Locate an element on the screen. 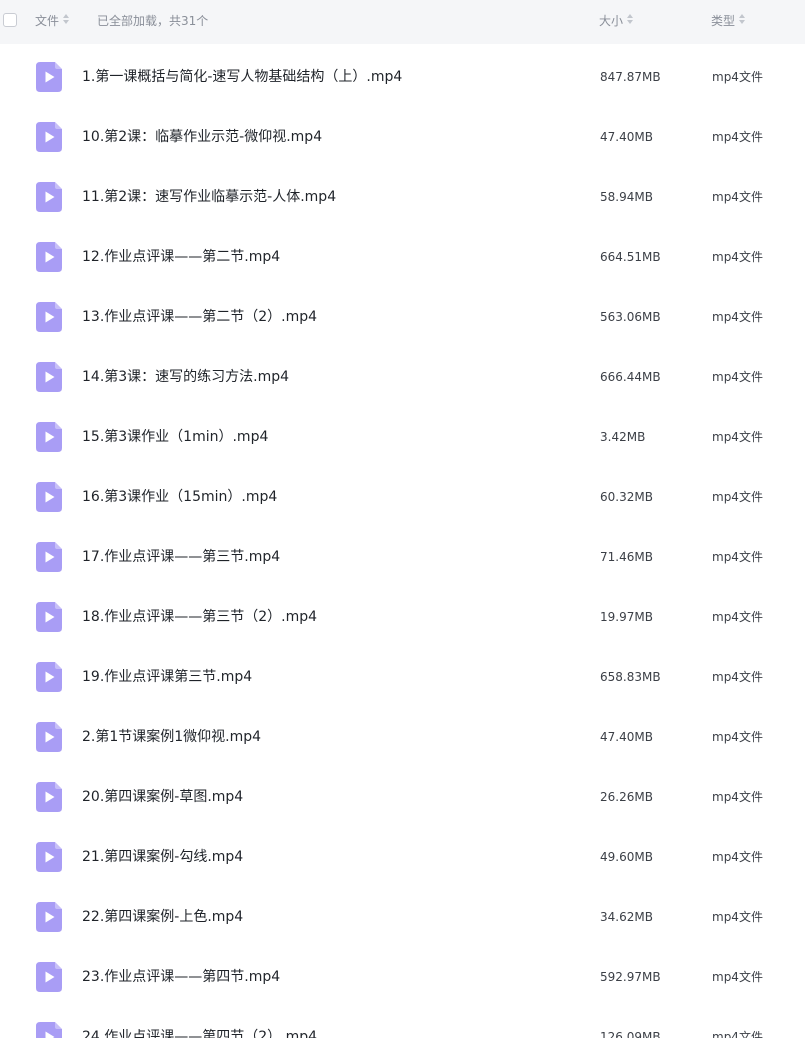  file-size: 563.06MB is located at coordinates (630, 317).